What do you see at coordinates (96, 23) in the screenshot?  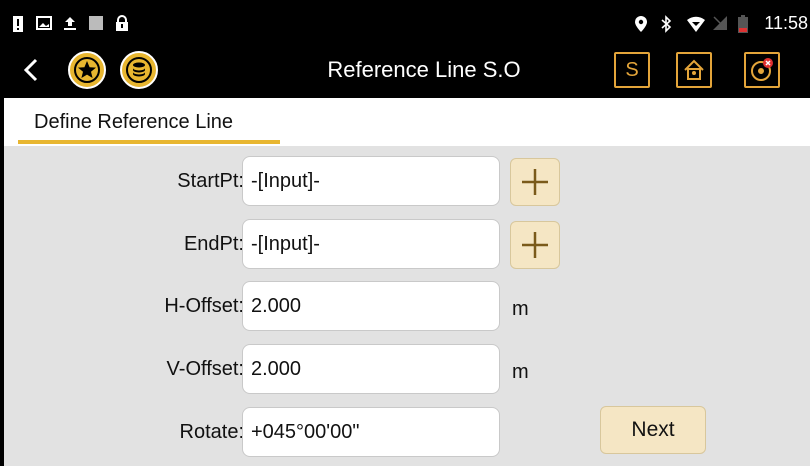 I see `square-icon` at bounding box center [96, 23].